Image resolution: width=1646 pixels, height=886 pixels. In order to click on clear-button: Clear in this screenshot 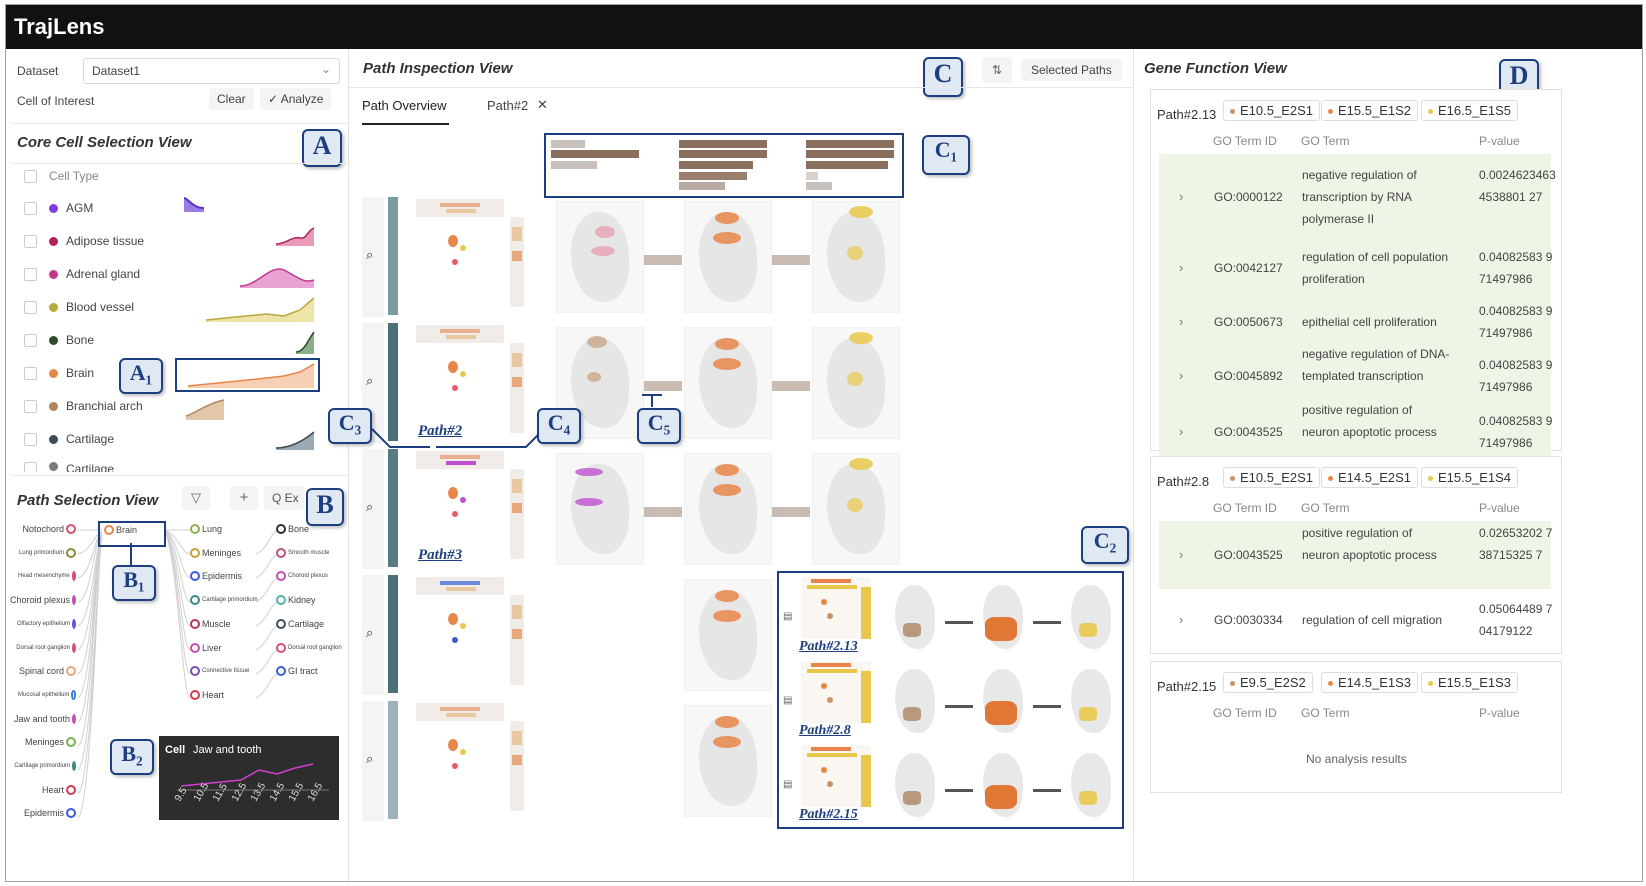, I will do `click(231, 99)`.